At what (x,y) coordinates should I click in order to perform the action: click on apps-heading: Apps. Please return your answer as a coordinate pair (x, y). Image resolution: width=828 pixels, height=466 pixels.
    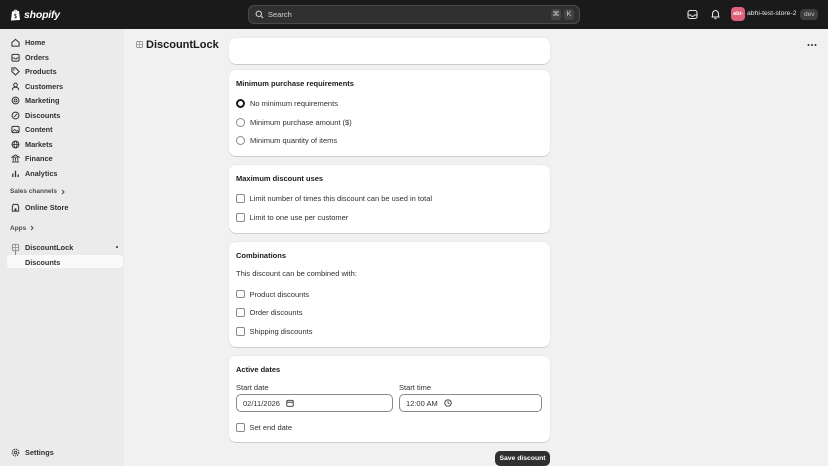
    Looking at the image, I should click on (22, 228).